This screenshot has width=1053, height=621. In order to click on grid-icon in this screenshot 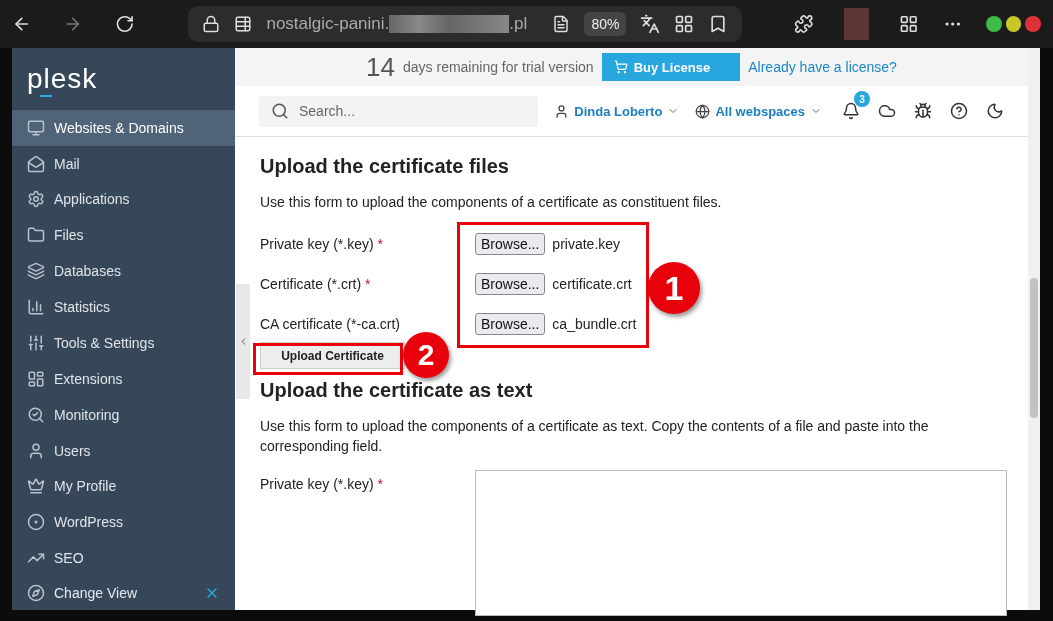, I will do `click(36, 378)`.